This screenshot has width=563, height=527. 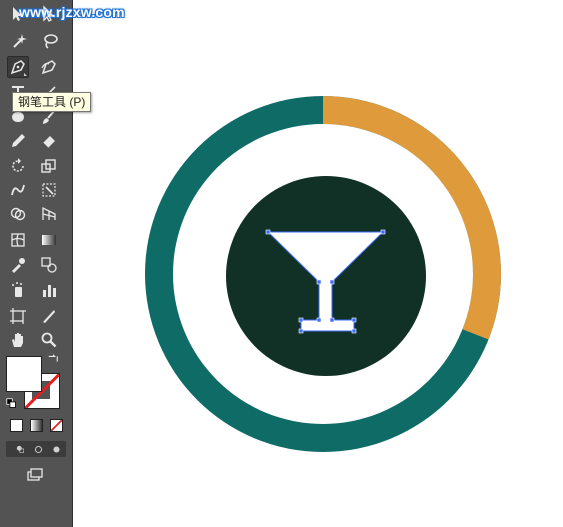 I want to click on slice-tool-icon, so click(x=49, y=316).